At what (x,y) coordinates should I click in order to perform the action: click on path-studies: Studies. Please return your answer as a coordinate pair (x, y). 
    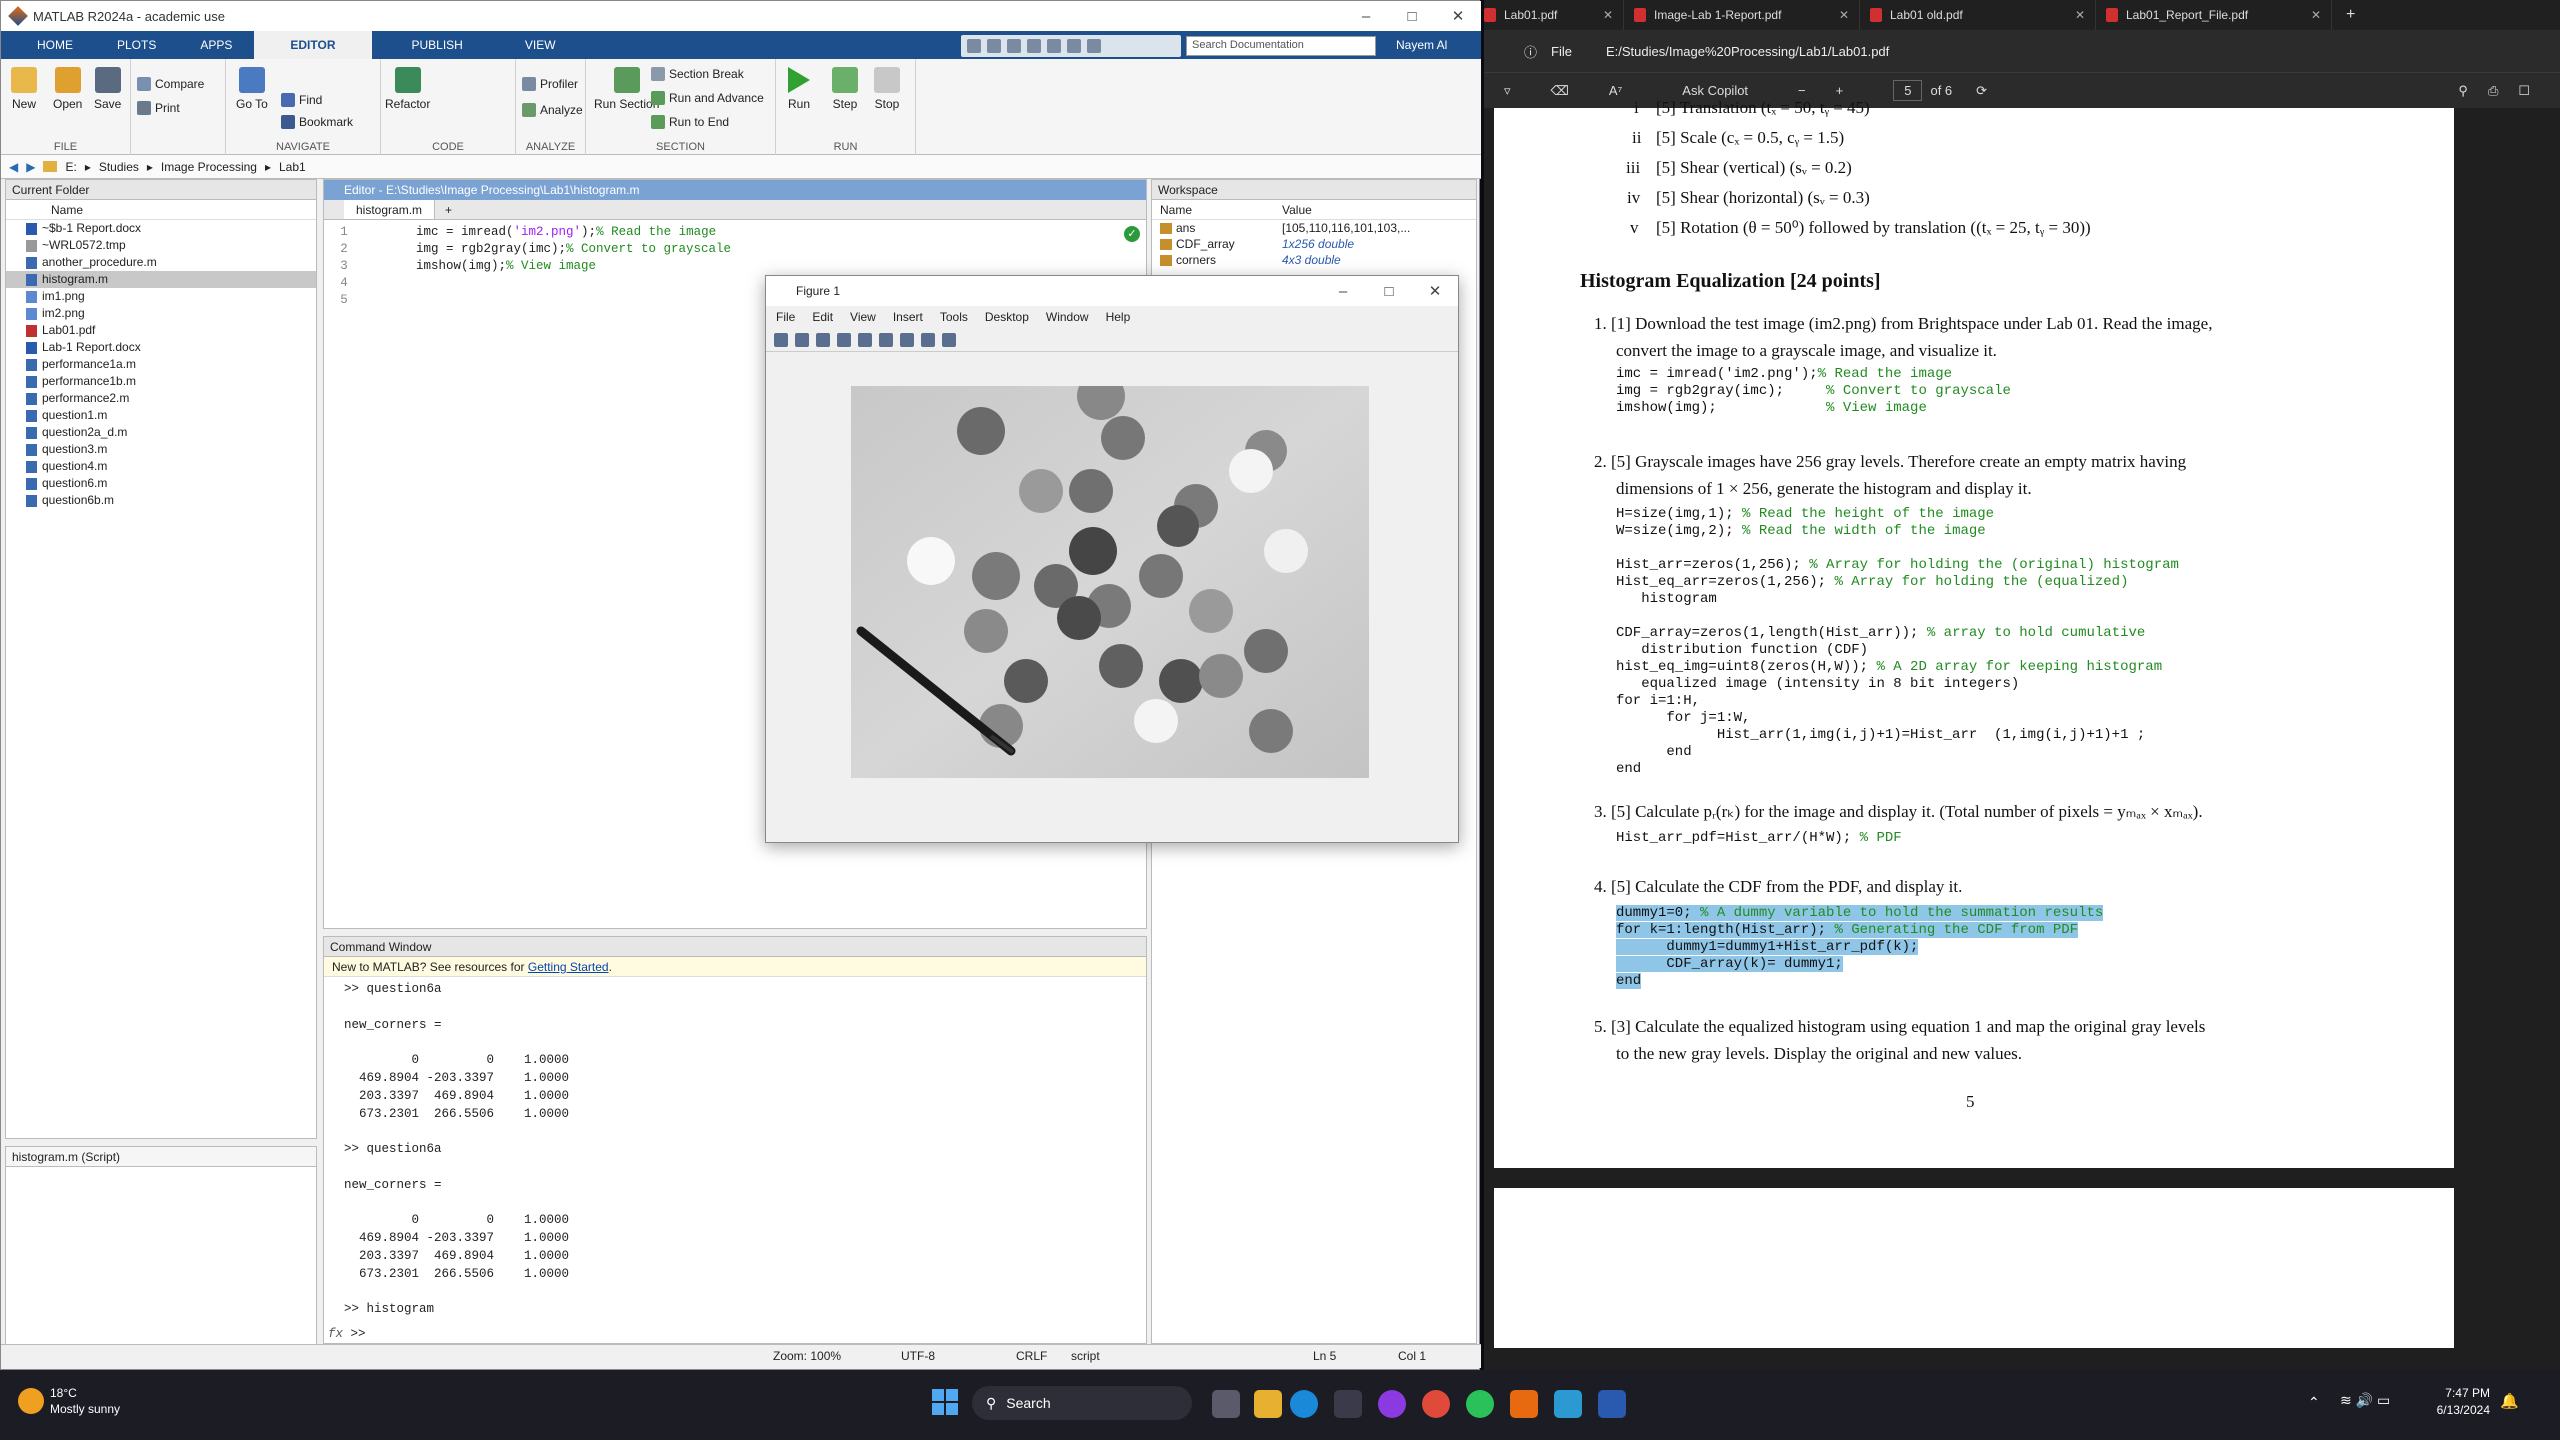
    Looking at the image, I should click on (119, 167).